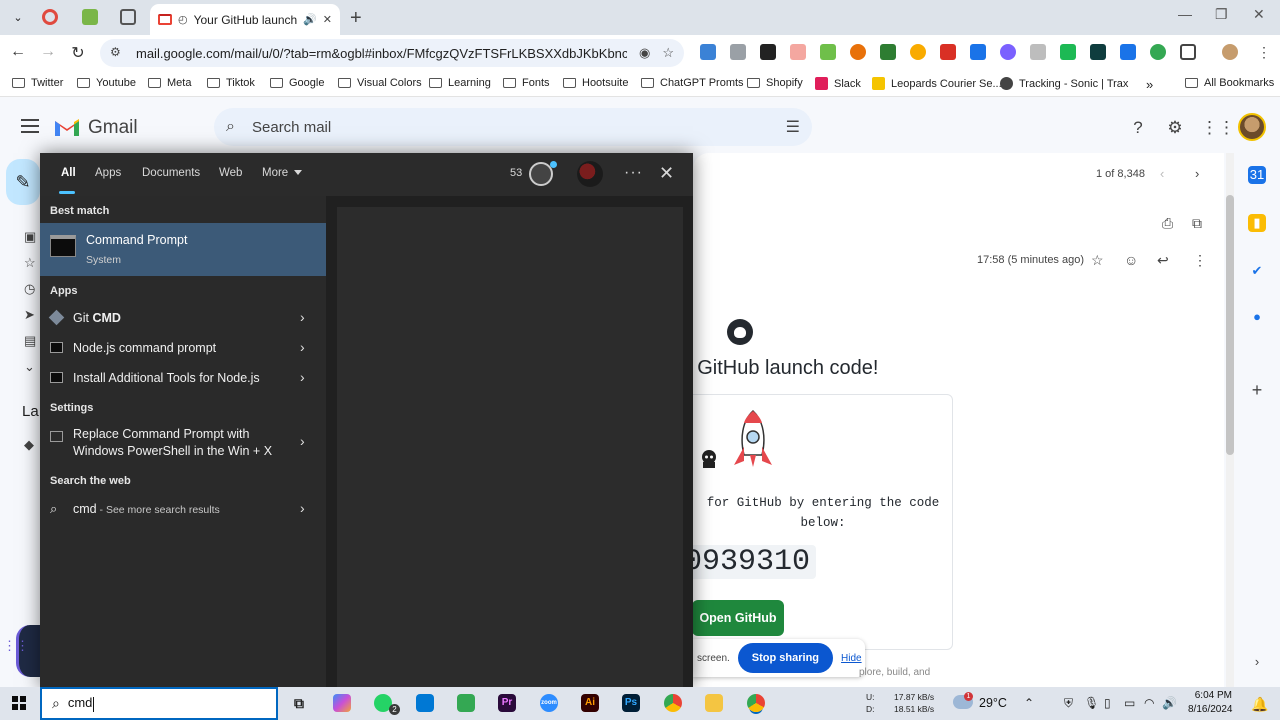 This screenshot has width=1280, height=720. Describe the element at coordinates (1229, 83) in the screenshot. I see `all-bookmarks: All Bookmarks` at that location.